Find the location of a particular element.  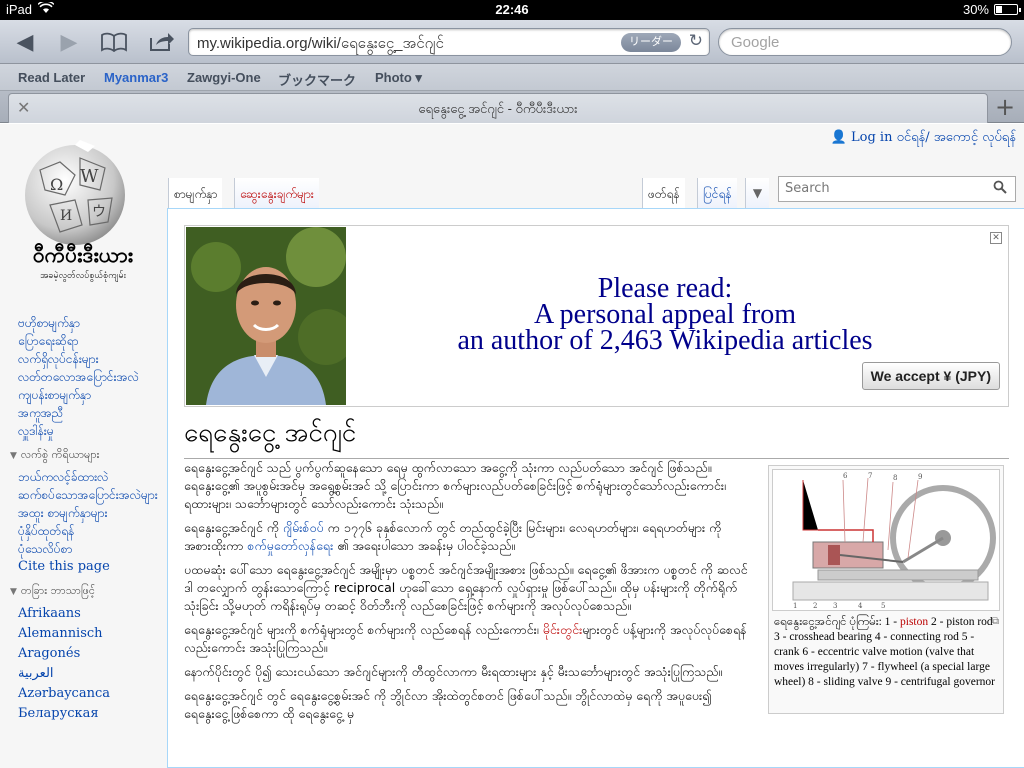

diagram-label: 8 is located at coordinates (895, 478).